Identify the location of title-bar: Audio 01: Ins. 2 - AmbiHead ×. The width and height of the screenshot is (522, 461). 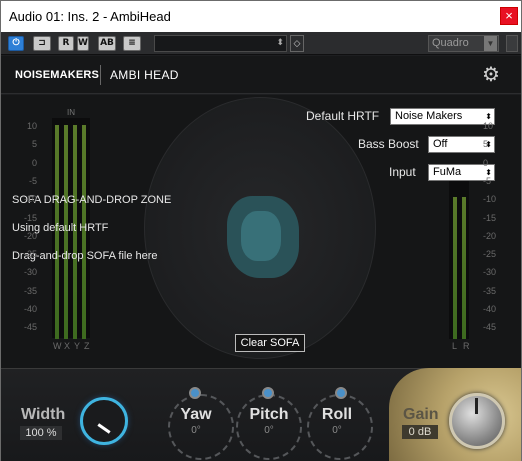
(261, 16).